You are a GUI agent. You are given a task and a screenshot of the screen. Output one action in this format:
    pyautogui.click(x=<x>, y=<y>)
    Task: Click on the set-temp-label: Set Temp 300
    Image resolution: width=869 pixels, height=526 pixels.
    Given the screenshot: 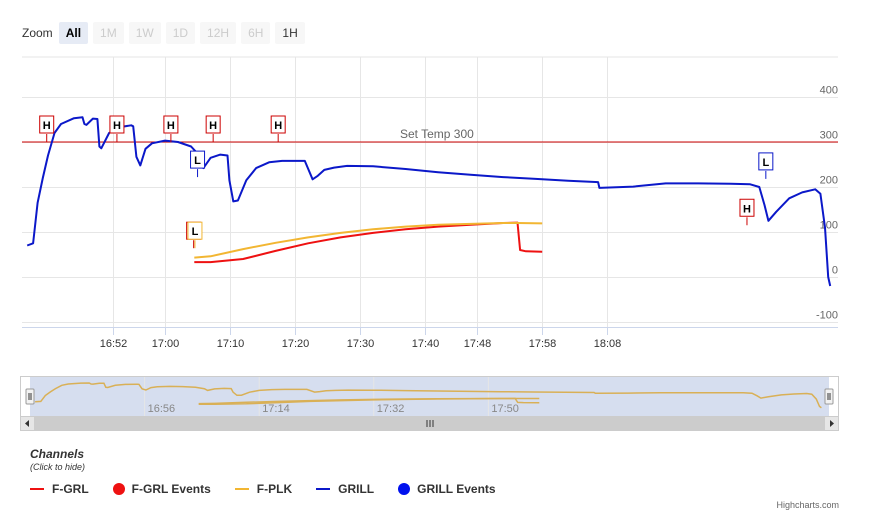 What is the action you would take?
    pyautogui.click(x=437, y=134)
    